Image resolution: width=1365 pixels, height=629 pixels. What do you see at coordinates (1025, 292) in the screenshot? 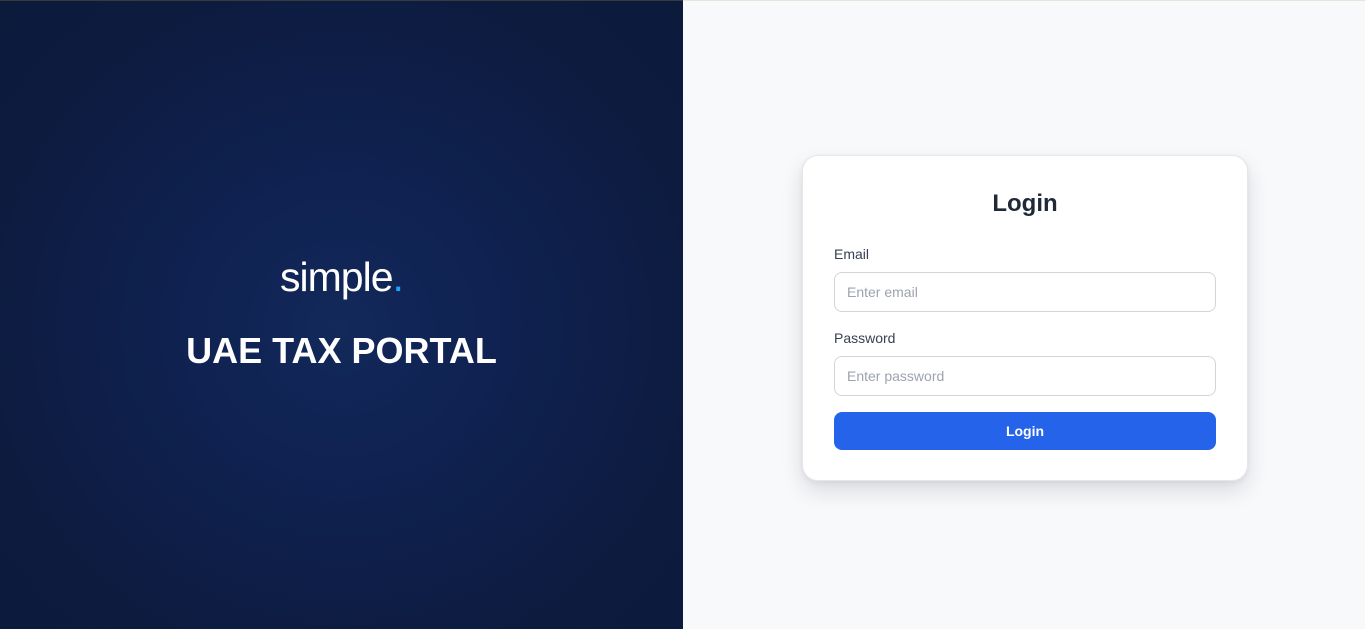
I see `email-field` at bounding box center [1025, 292].